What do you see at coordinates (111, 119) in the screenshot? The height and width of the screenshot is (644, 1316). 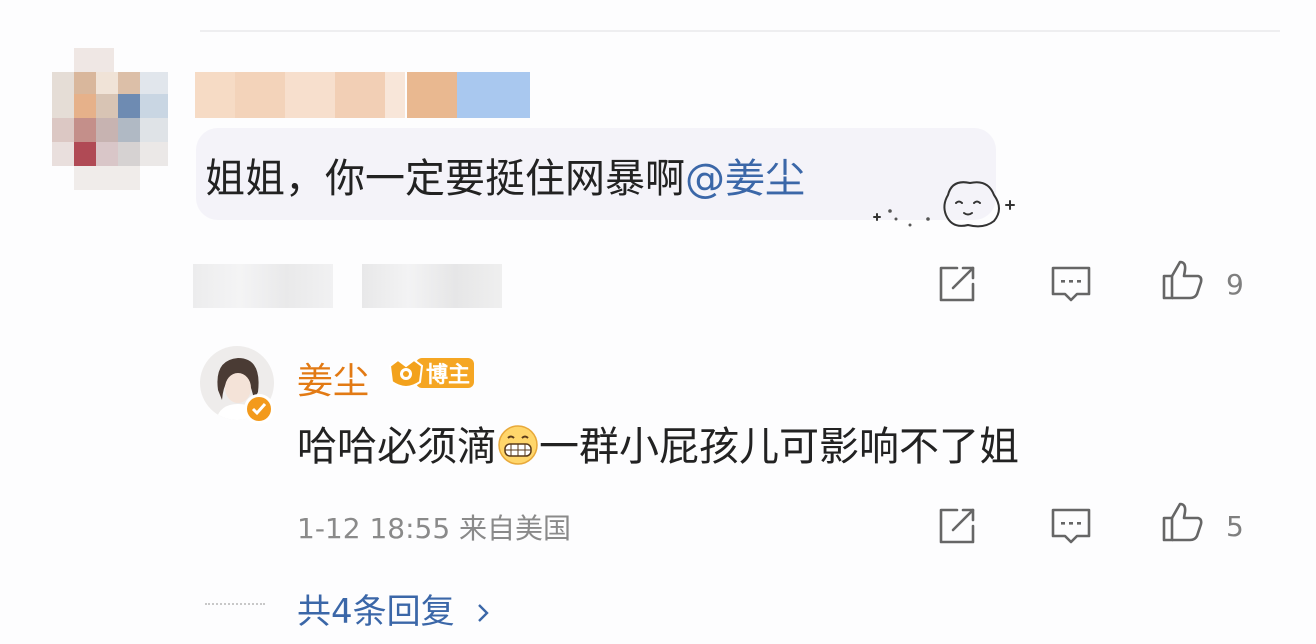 I see `commenter-avatar` at bounding box center [111, 119].